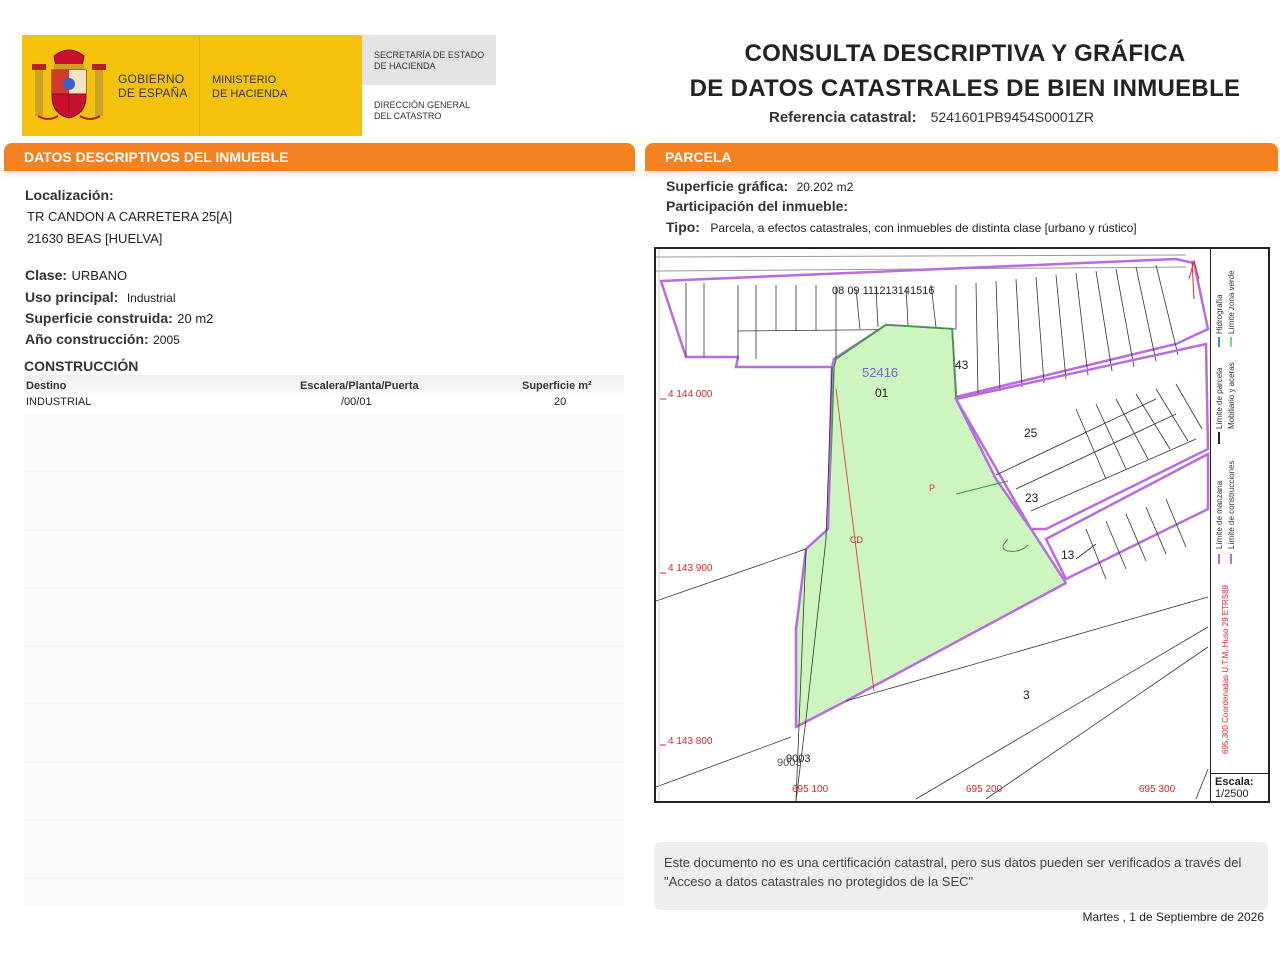 This screenshot has width=1280, height=960. I want to click on legend-limite-manzana: Límite de manzana, so click(1219, 514).